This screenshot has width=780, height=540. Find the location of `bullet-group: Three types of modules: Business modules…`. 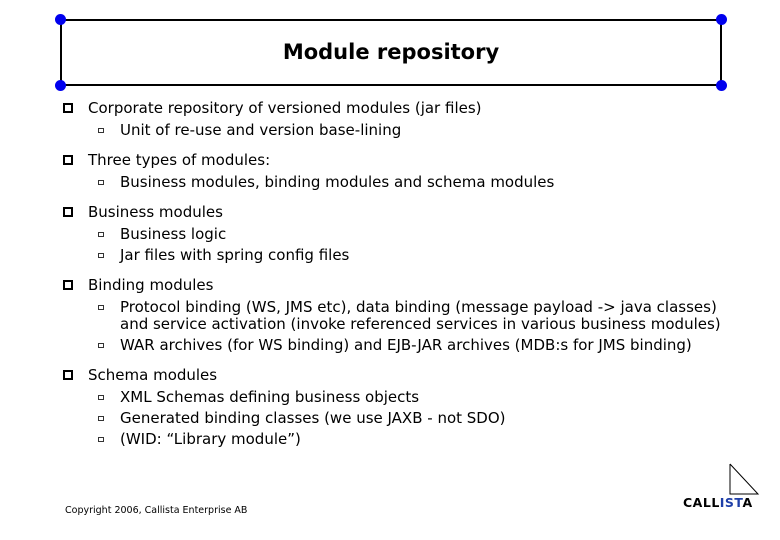

bullet-group: Three types of modules: Business modules… is located at coordinates (393, 171).